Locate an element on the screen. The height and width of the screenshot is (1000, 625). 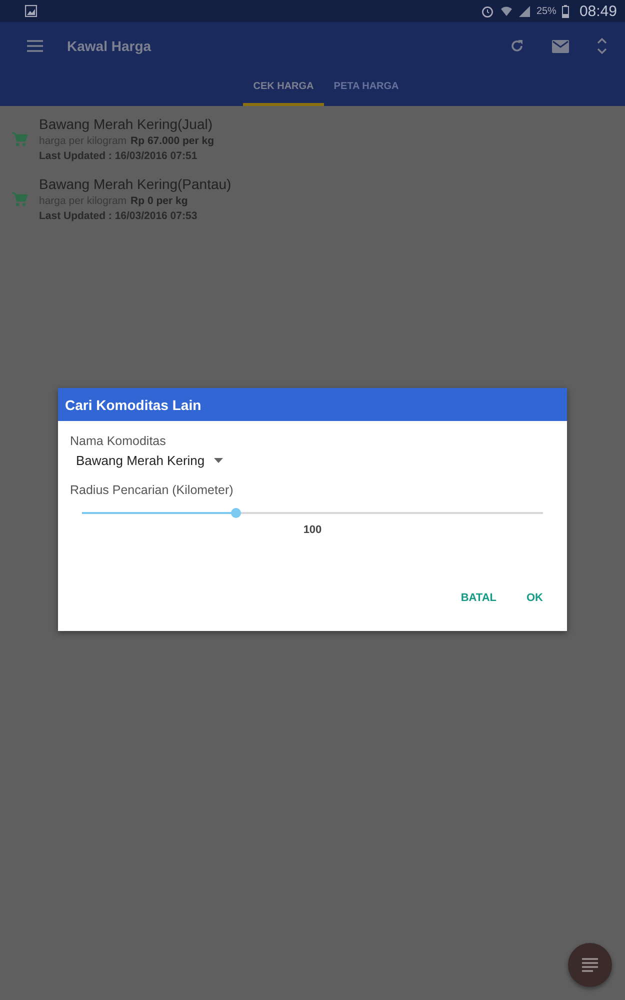
battery-percent: 25% is located at coordinates (546, 11).